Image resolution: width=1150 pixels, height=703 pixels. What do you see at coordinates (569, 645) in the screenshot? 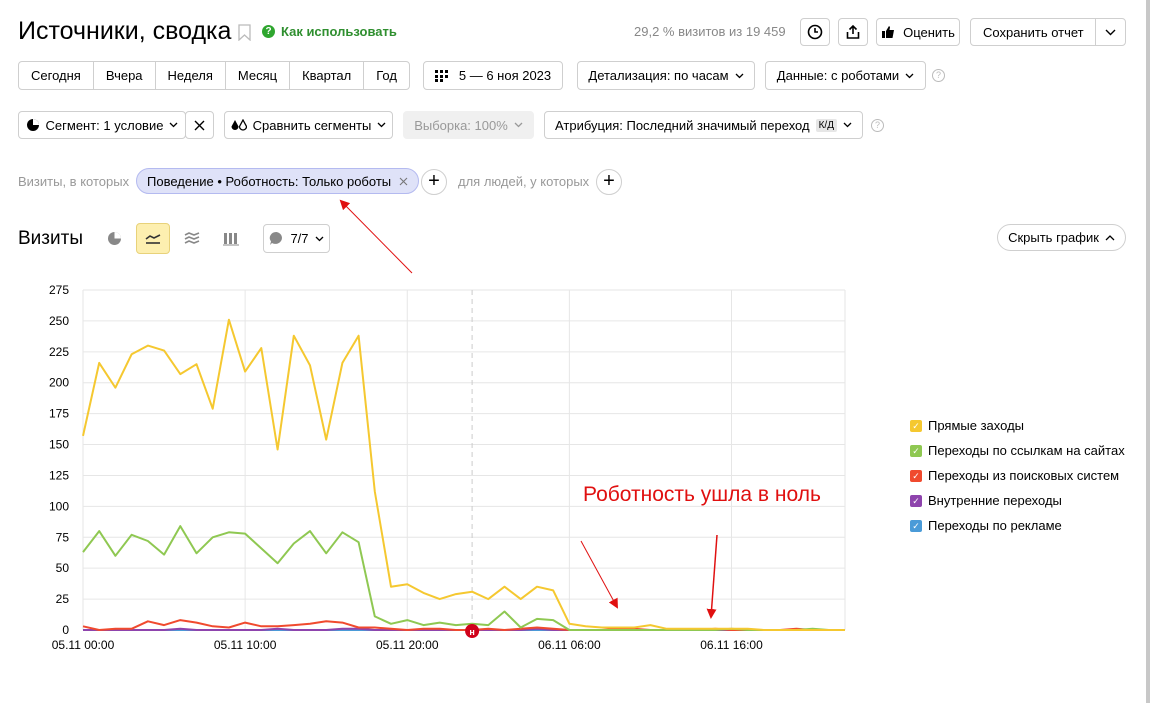
I see `x-tick-label: 06.11 06:00` at bounding box center [569, 645].